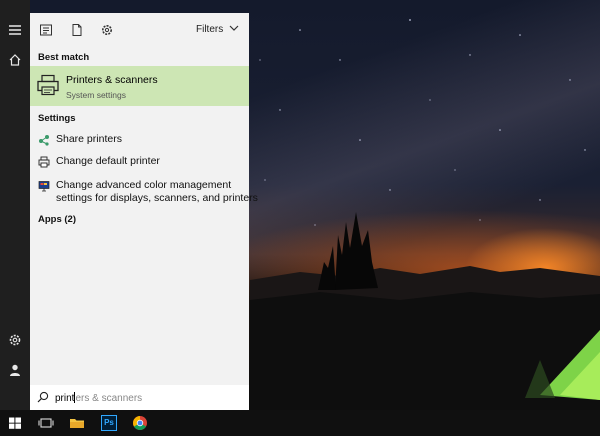 The image size is (600, 436). I want to click on gear-icon, so click(107, 30).